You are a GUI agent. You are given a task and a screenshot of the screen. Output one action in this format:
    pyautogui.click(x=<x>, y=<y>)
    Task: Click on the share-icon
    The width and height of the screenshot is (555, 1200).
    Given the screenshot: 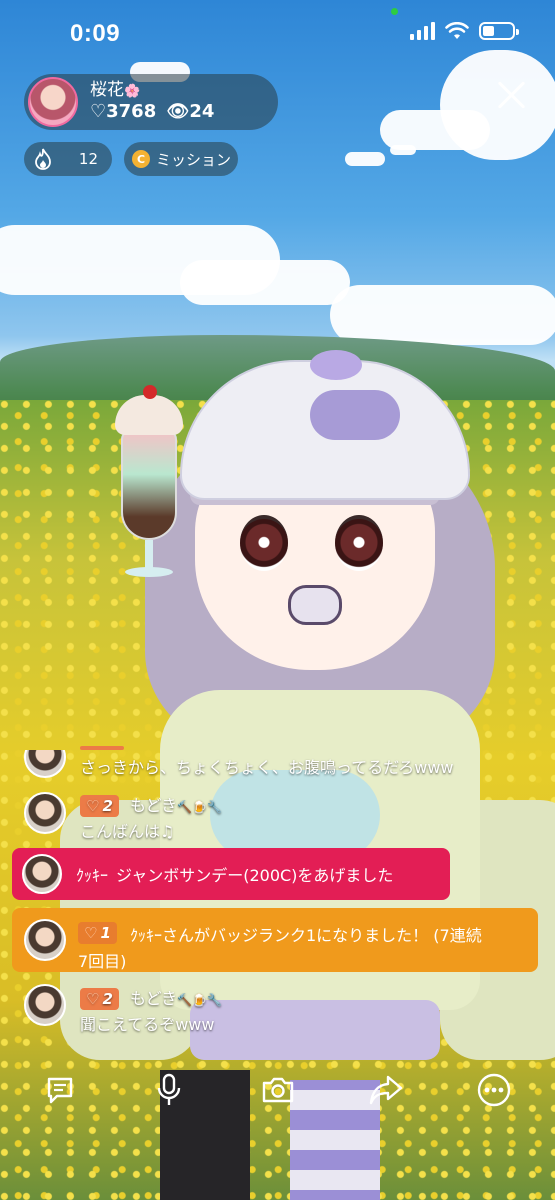 What is the action you would take?
    pyautogui.click(x=386, y=1090)
    